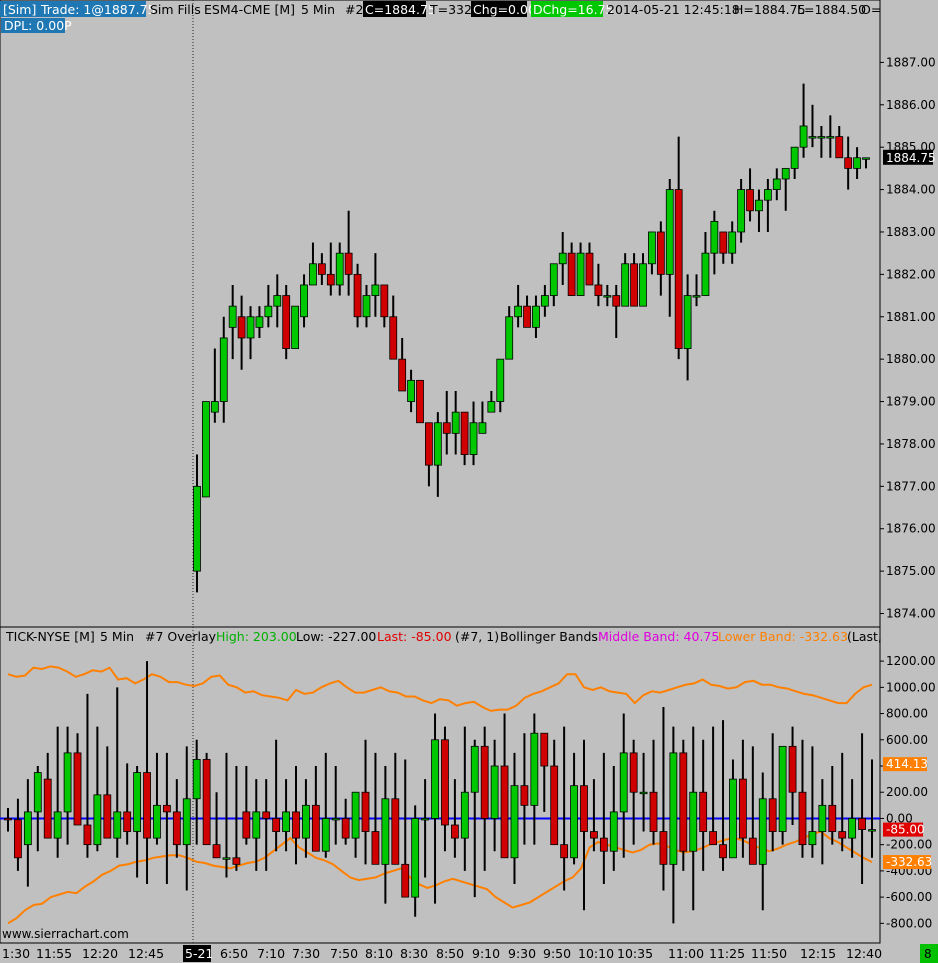 This screenshot has height=963, width=938. Describe the element at coordinates (549, 636) in the screenshot. I see `study-name: Bollinger Bands` at that location.